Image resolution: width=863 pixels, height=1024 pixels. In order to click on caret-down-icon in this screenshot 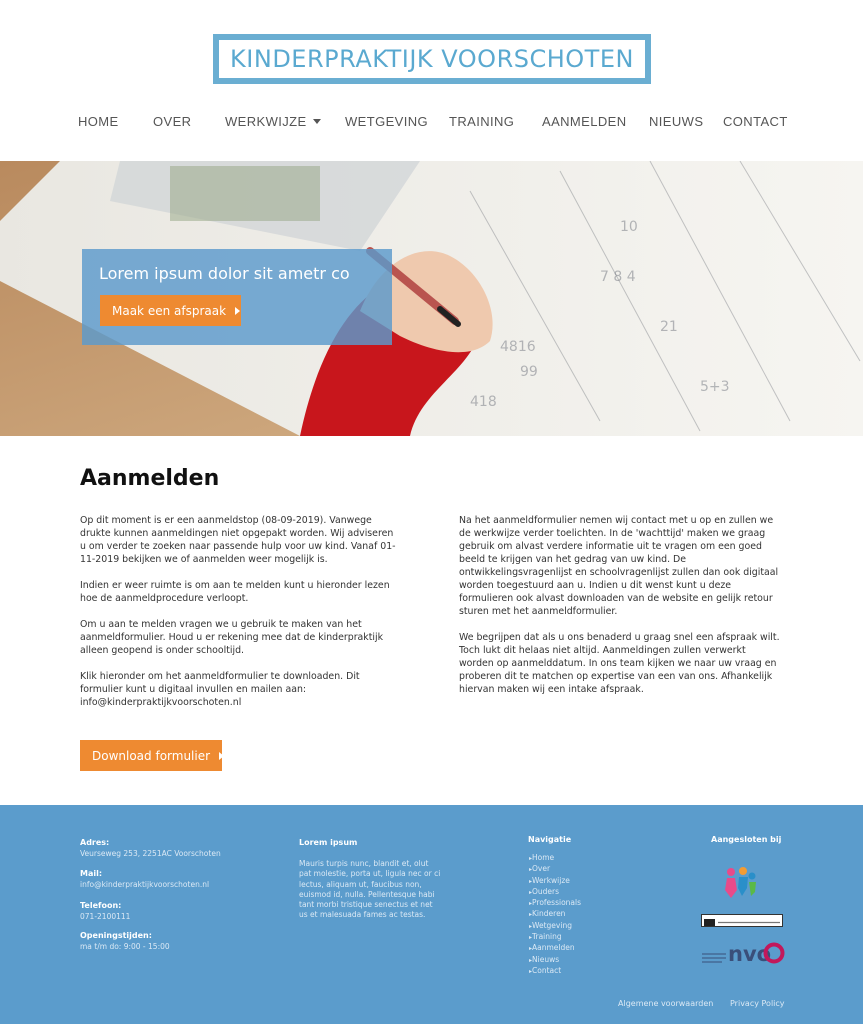, I will do `click(316, 121)`.